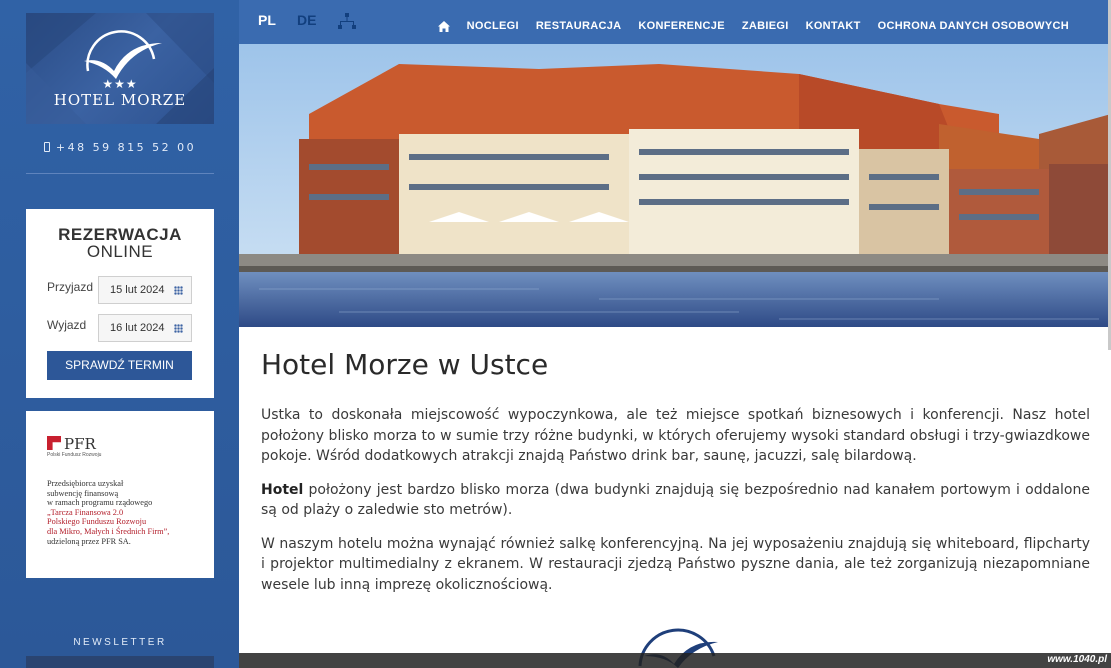  Describe the element at coordinates (46, 147) in the screenshot. I see `phone-icon` at that location.